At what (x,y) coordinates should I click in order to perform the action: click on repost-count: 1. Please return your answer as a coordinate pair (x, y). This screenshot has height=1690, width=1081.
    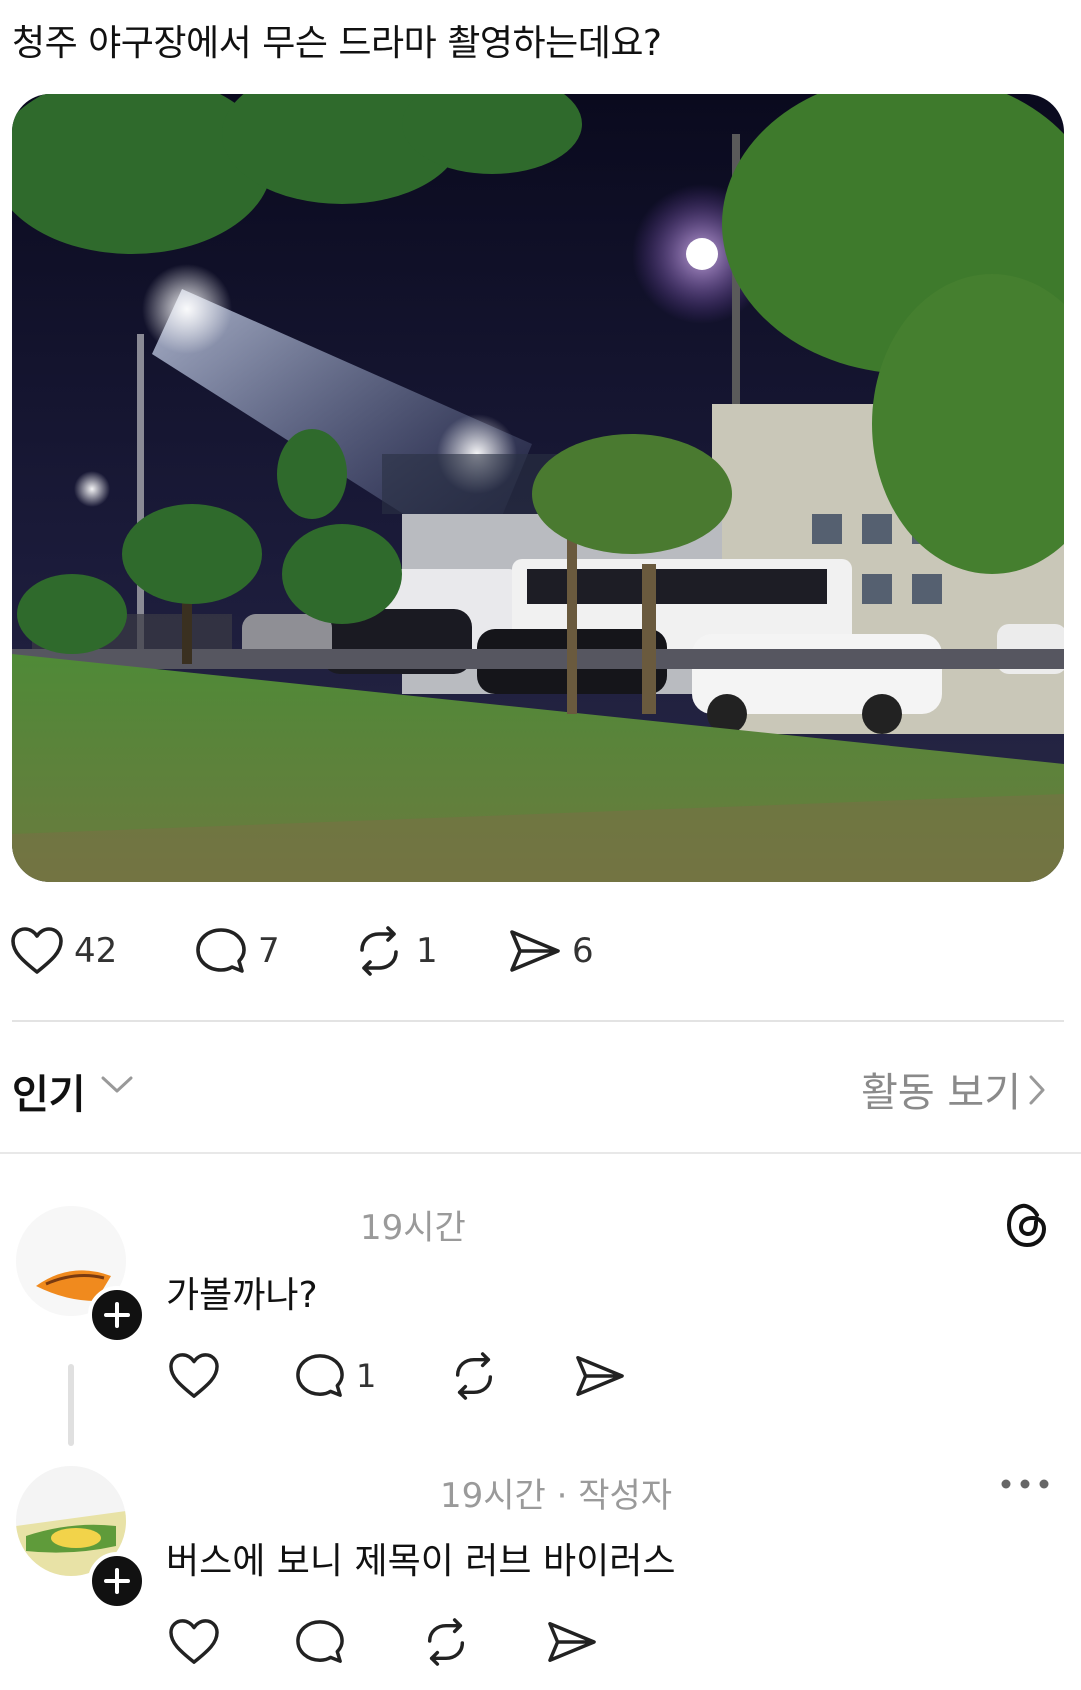
    Looking at the image, I should click on (427, 951).